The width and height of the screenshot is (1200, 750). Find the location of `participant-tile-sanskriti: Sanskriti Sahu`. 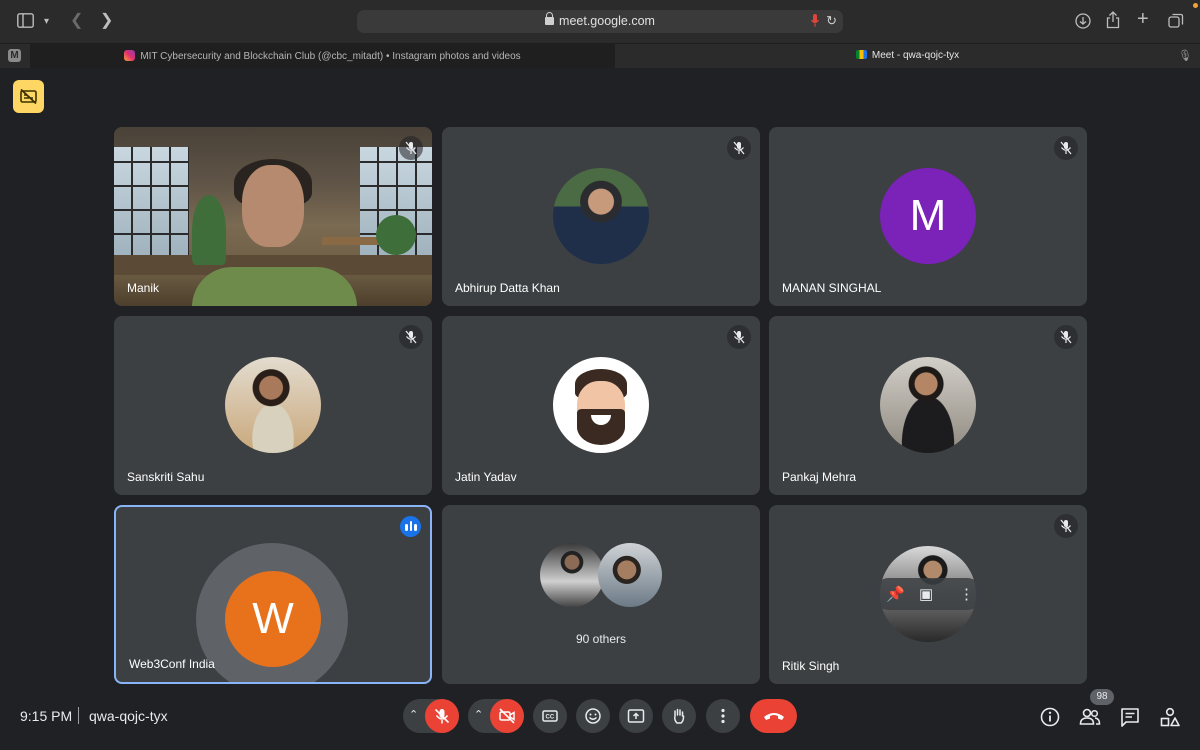

participant-tile-sanskriti: Sanskriti Sahu is located at coordinates (273, 405).